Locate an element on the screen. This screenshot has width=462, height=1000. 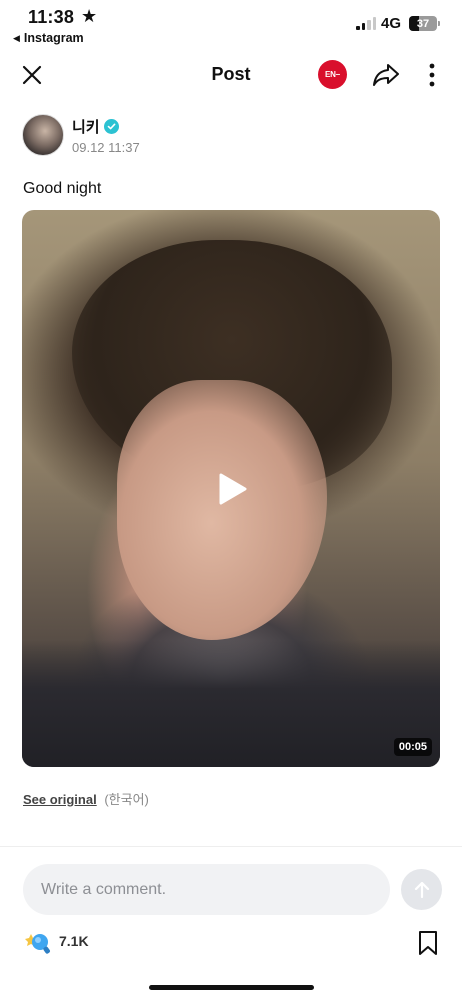
post-timestamp: 09.12 11:37 is located at coordinates (106, 147).